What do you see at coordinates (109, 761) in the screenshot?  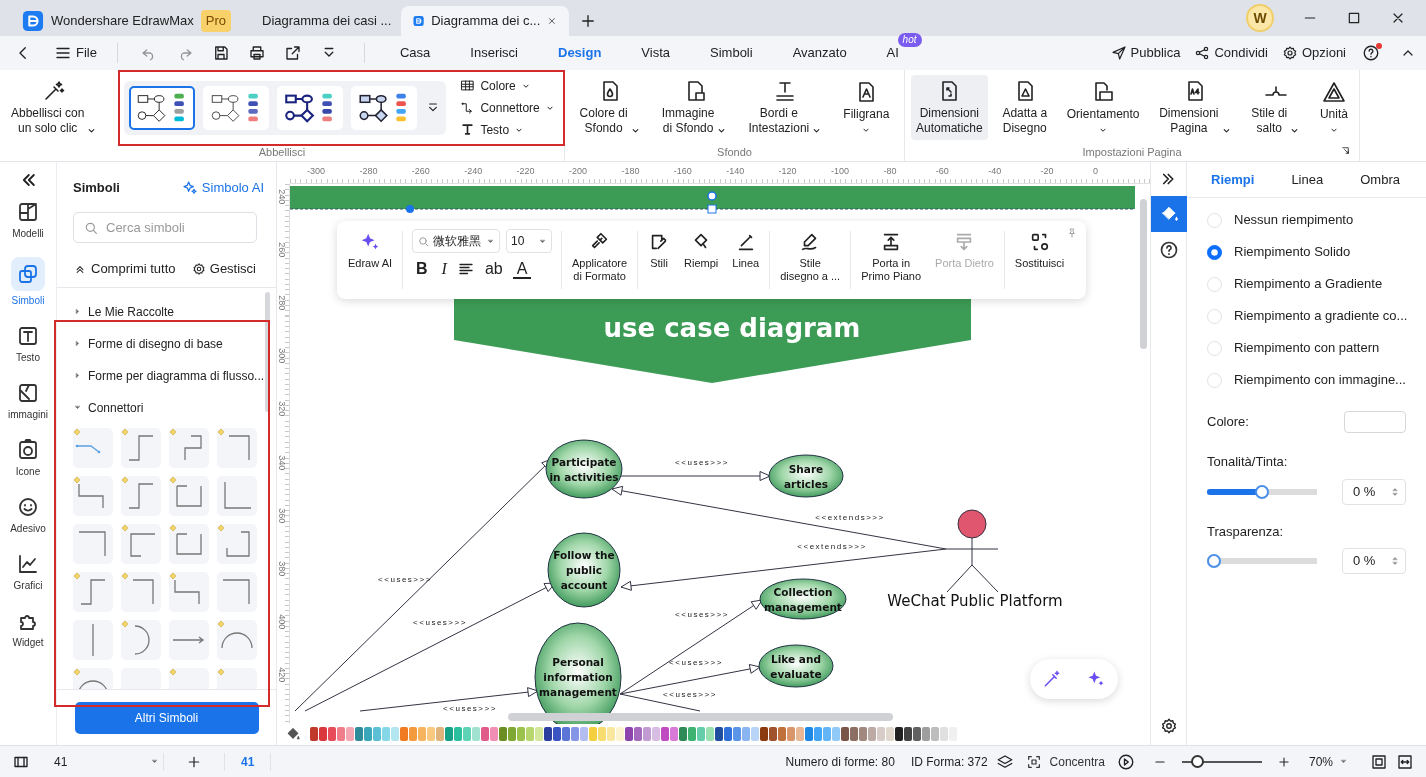 I see `page-select: 41` at bounding box center [109, 761].